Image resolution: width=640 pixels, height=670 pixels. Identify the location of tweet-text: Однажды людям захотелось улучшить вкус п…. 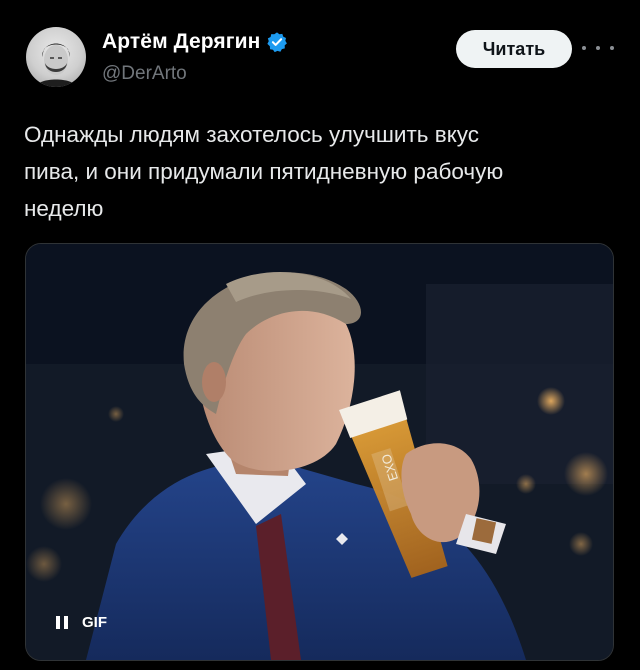
(264, 171).